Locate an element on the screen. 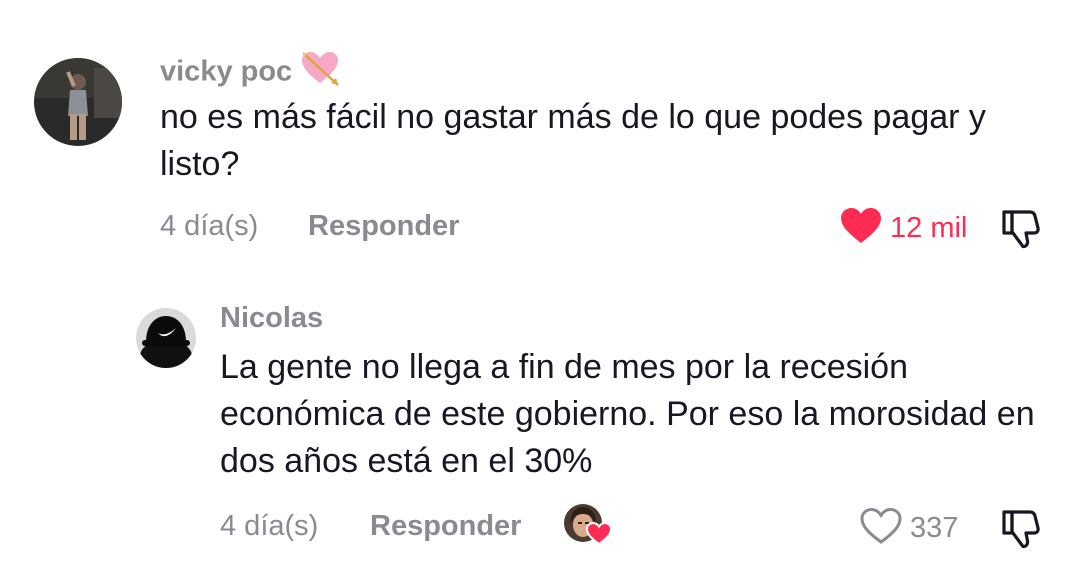 The width and height of the screenshot is (1080, 570). like-count: 12 mil is located at coordinates (929, 228).